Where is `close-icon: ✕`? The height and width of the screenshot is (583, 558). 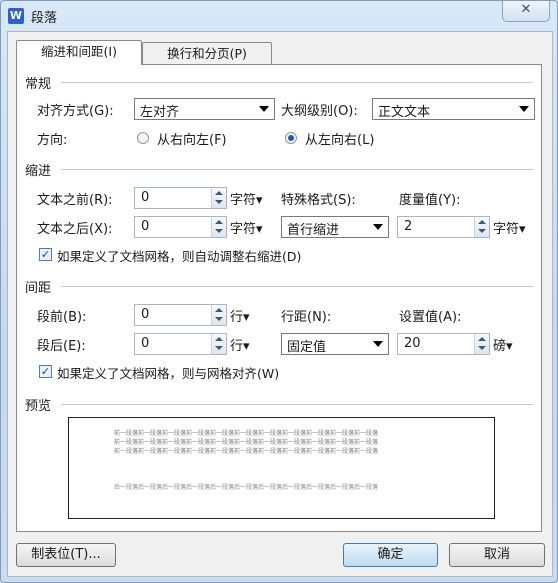 close-icon: ✕ is located at coordinates (526, 9).